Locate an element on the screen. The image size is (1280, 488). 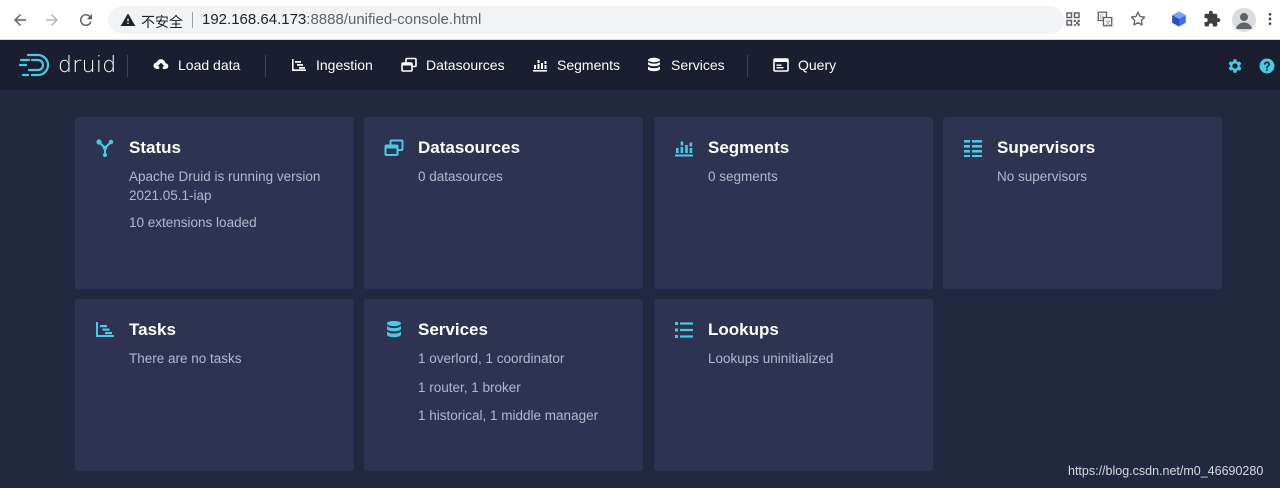
arrow-right-icon is located at coordinates (52, 20).